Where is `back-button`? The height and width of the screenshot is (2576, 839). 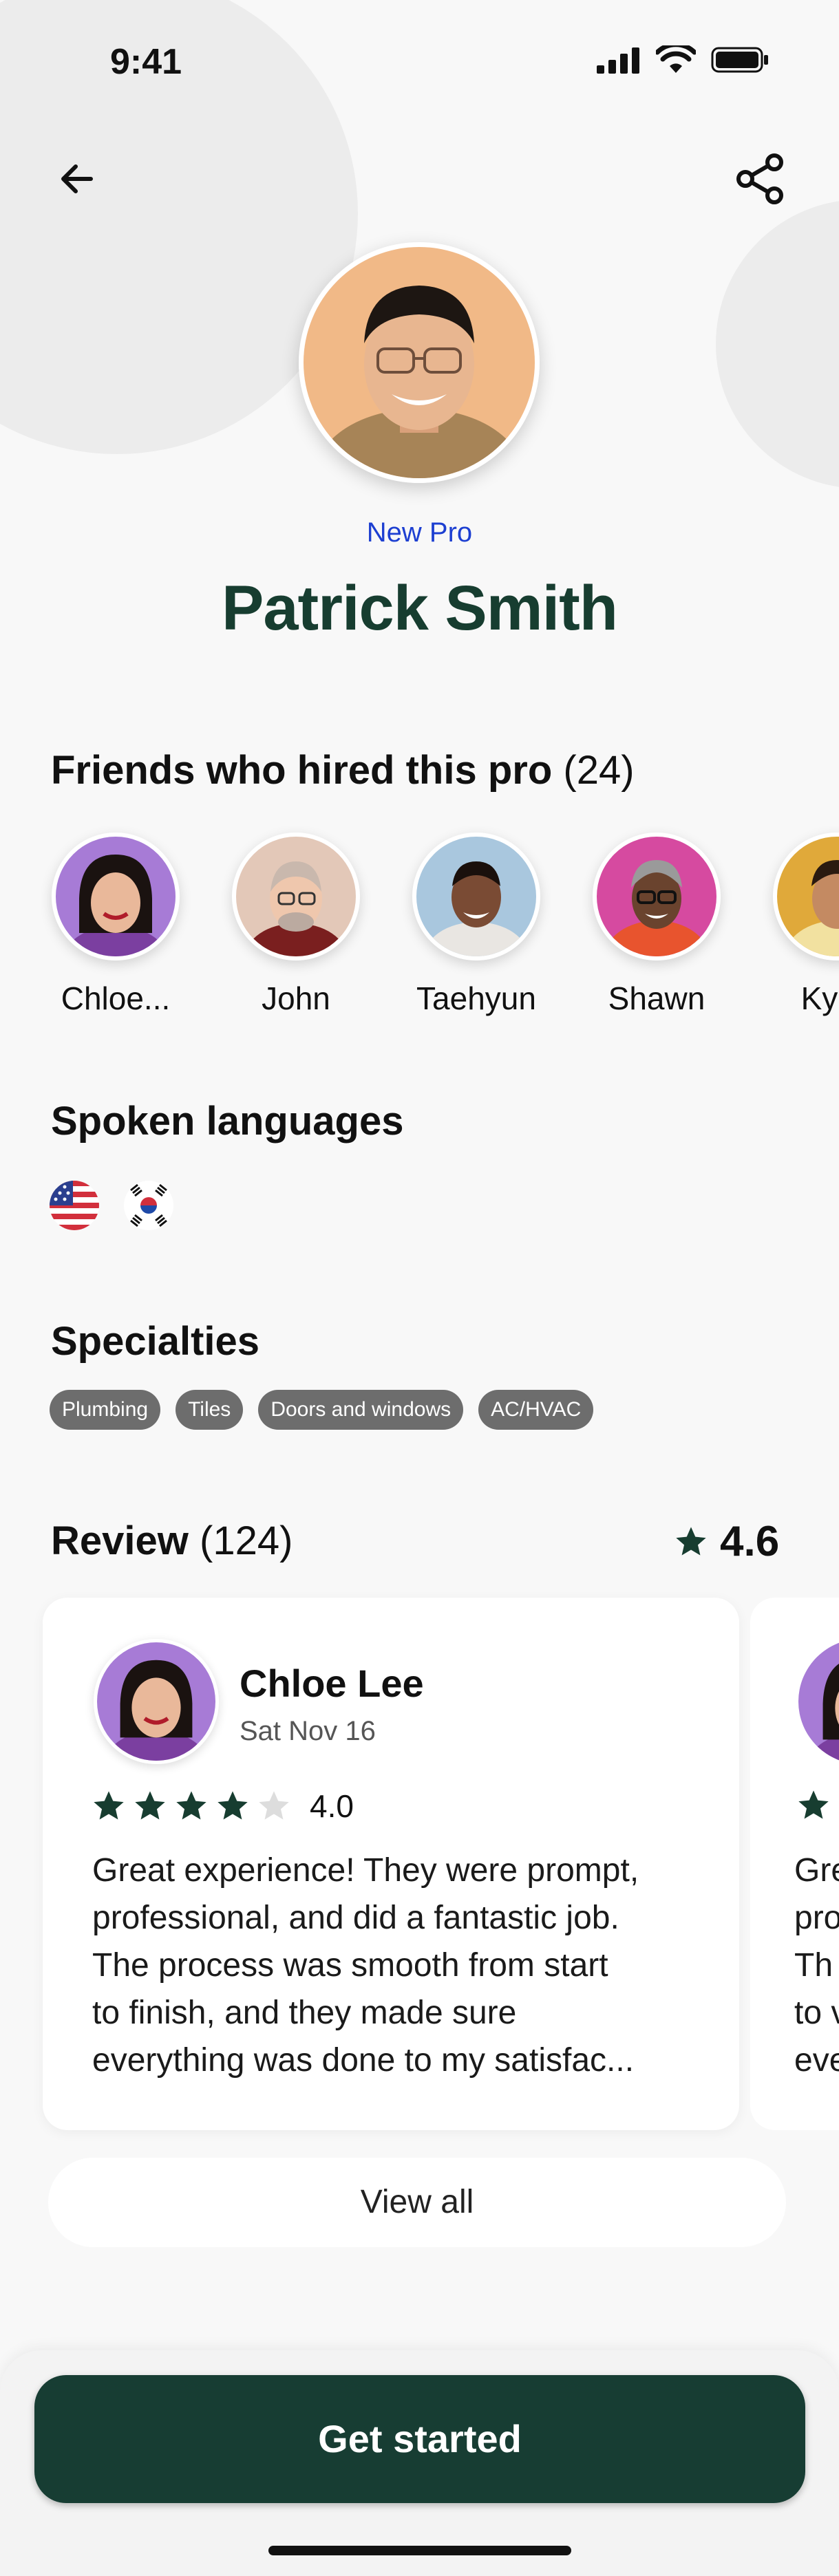 back-button is located at coordinates (77, 179).